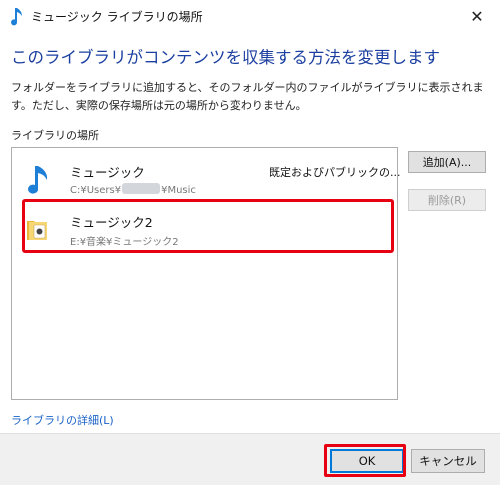 This screenshot has width=500, height=485. What do you see at coordinates (208, 226) in the screenshot?
I see `selection-highlight` at bounding box center [208, 226].